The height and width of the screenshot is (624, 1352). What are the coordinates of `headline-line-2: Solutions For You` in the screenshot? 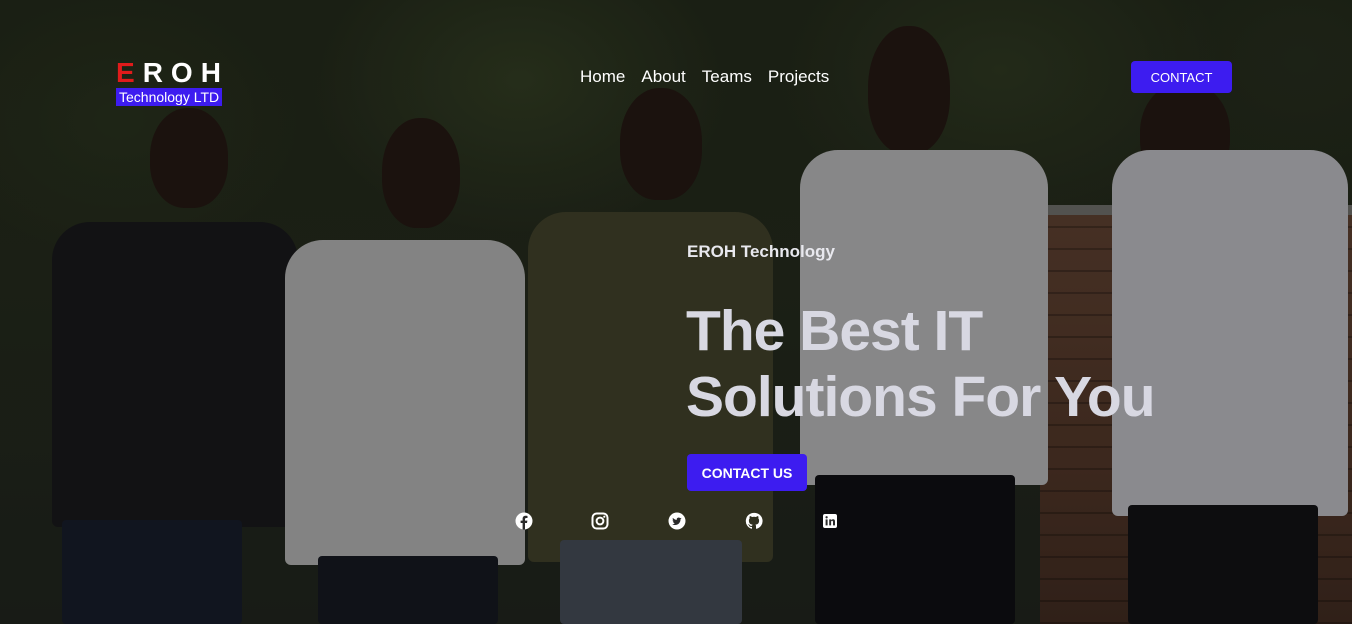 It's located at (921, 397).